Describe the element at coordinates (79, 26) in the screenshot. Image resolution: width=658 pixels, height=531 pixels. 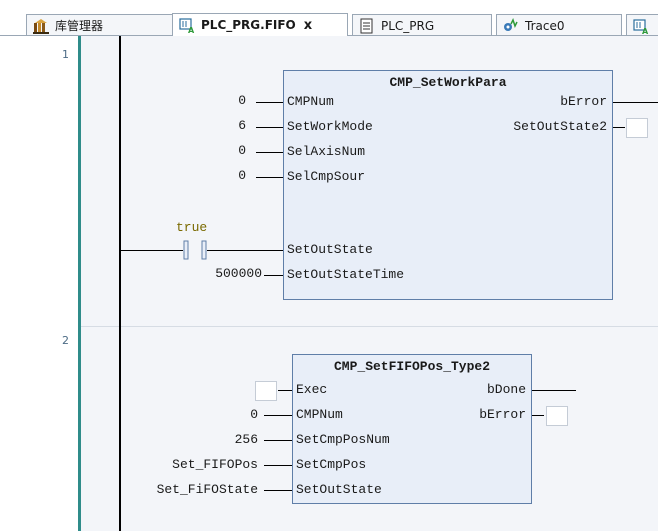
I see `tab-label: 库管理器` at that location.